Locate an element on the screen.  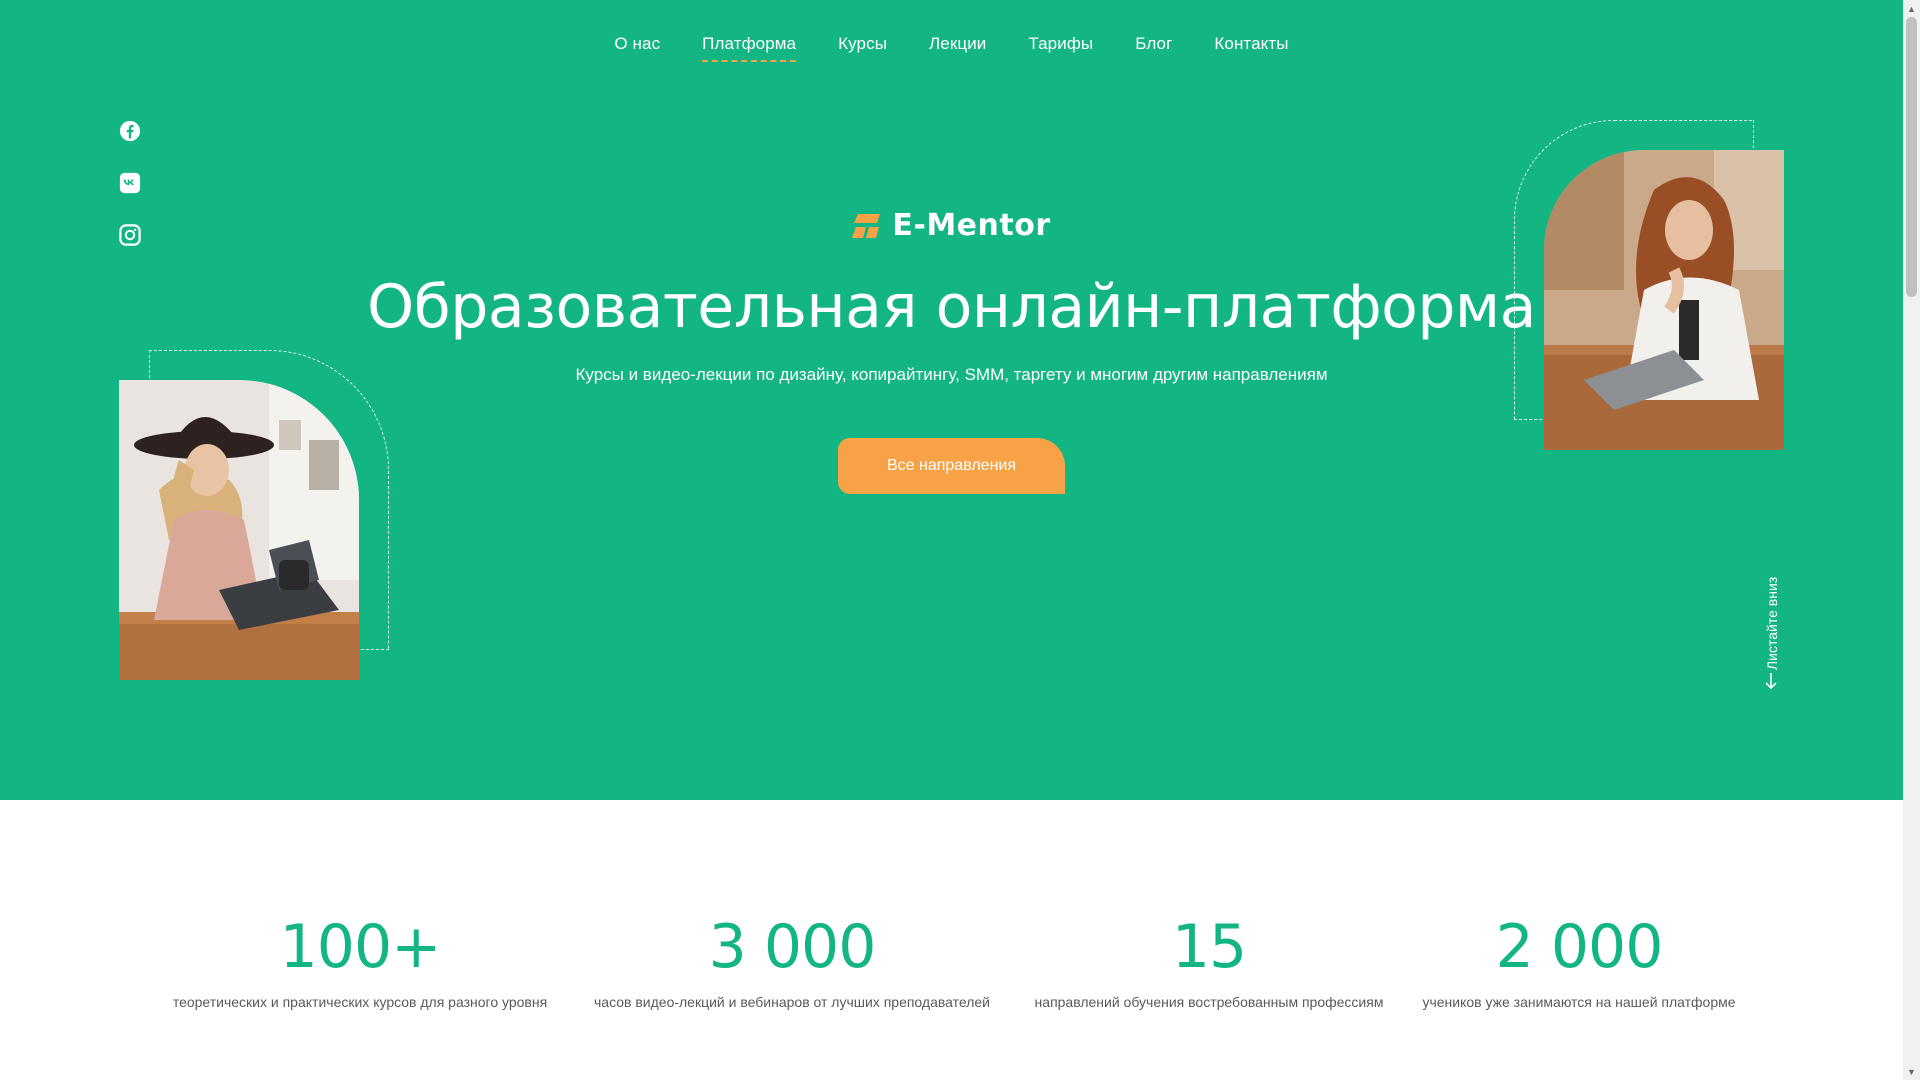
nav-item-lectures: Лекции is located at coordinates (957, 47).